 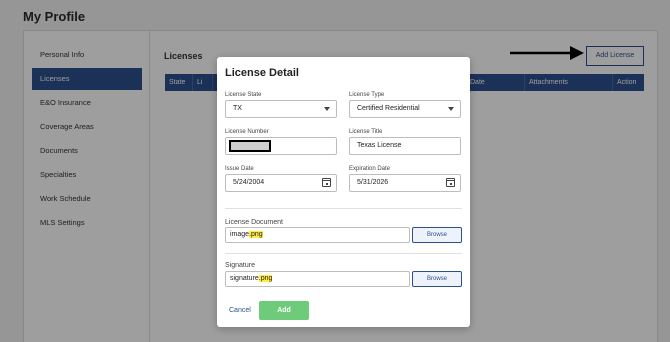 What do you see at coordinates (437, 235) in the screenshot?
I see `license-document-browse-button: Browse` at bounding box center [437, 235].